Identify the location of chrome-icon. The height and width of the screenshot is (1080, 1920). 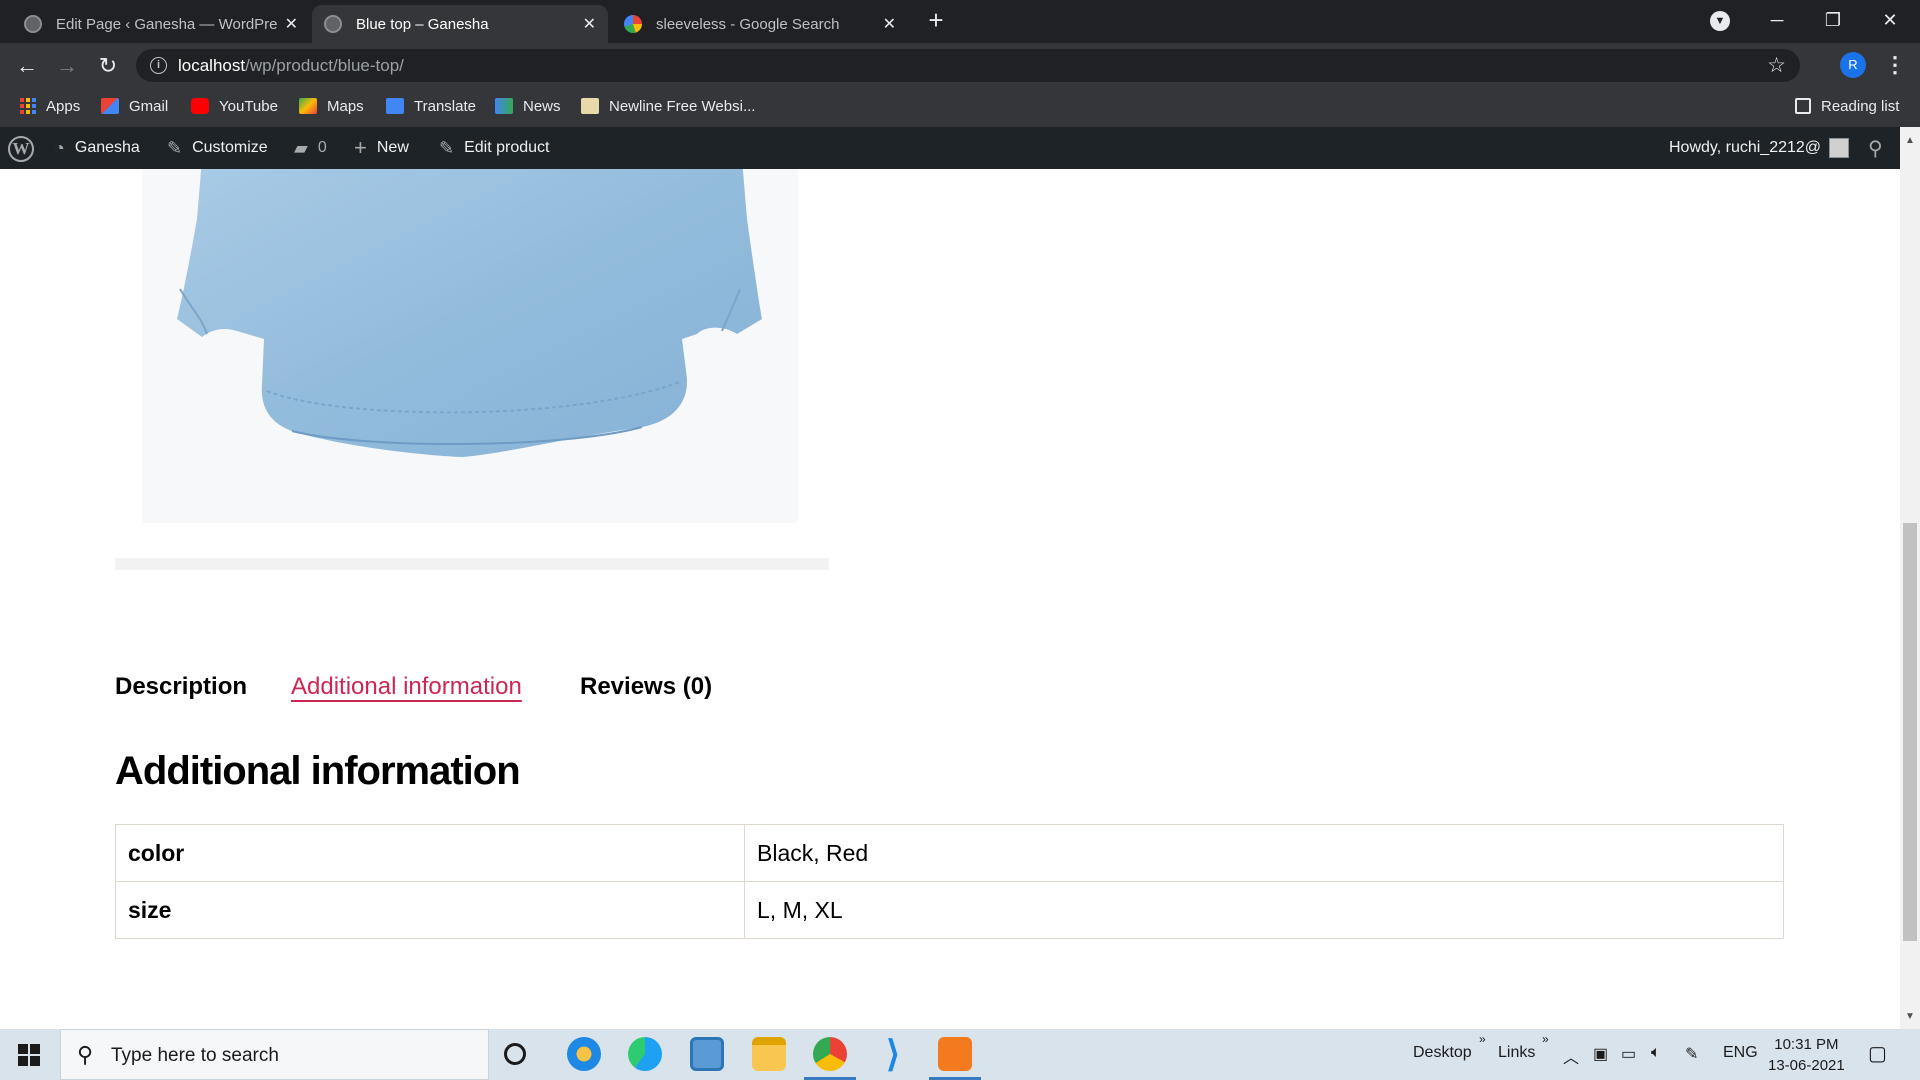
(830, 1054).